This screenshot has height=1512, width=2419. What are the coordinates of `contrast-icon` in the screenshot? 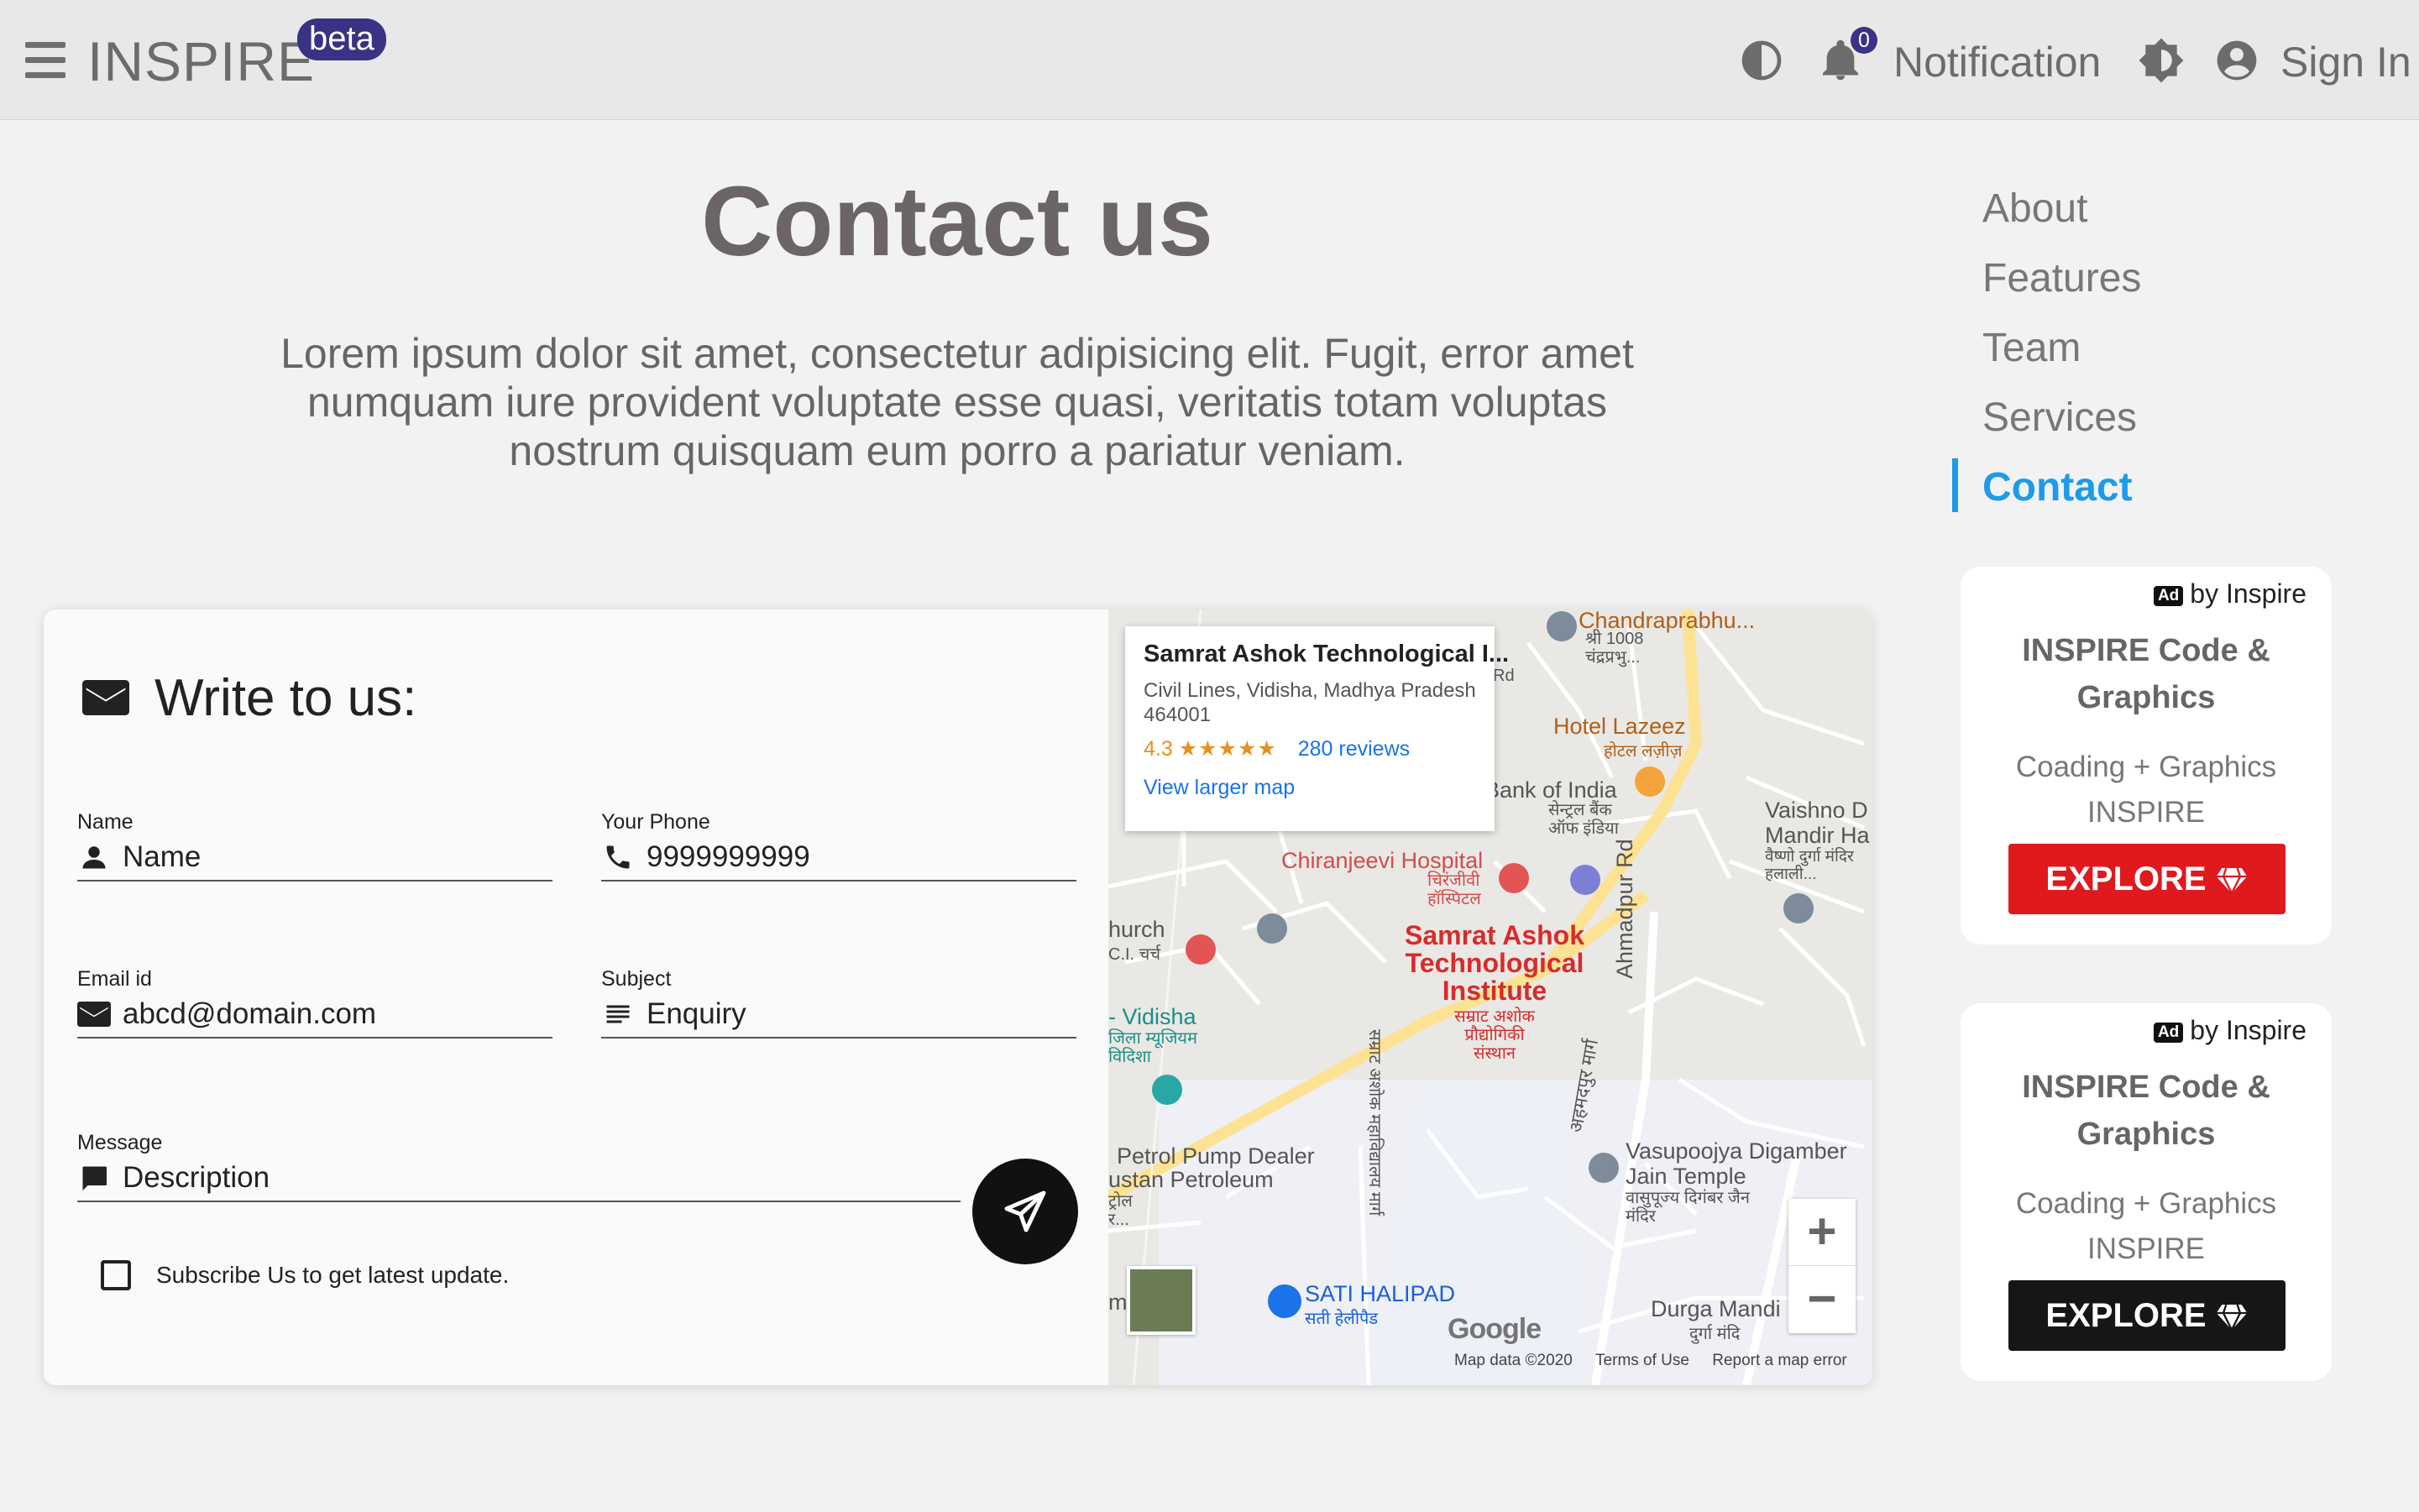 It's located at (1762, 60).